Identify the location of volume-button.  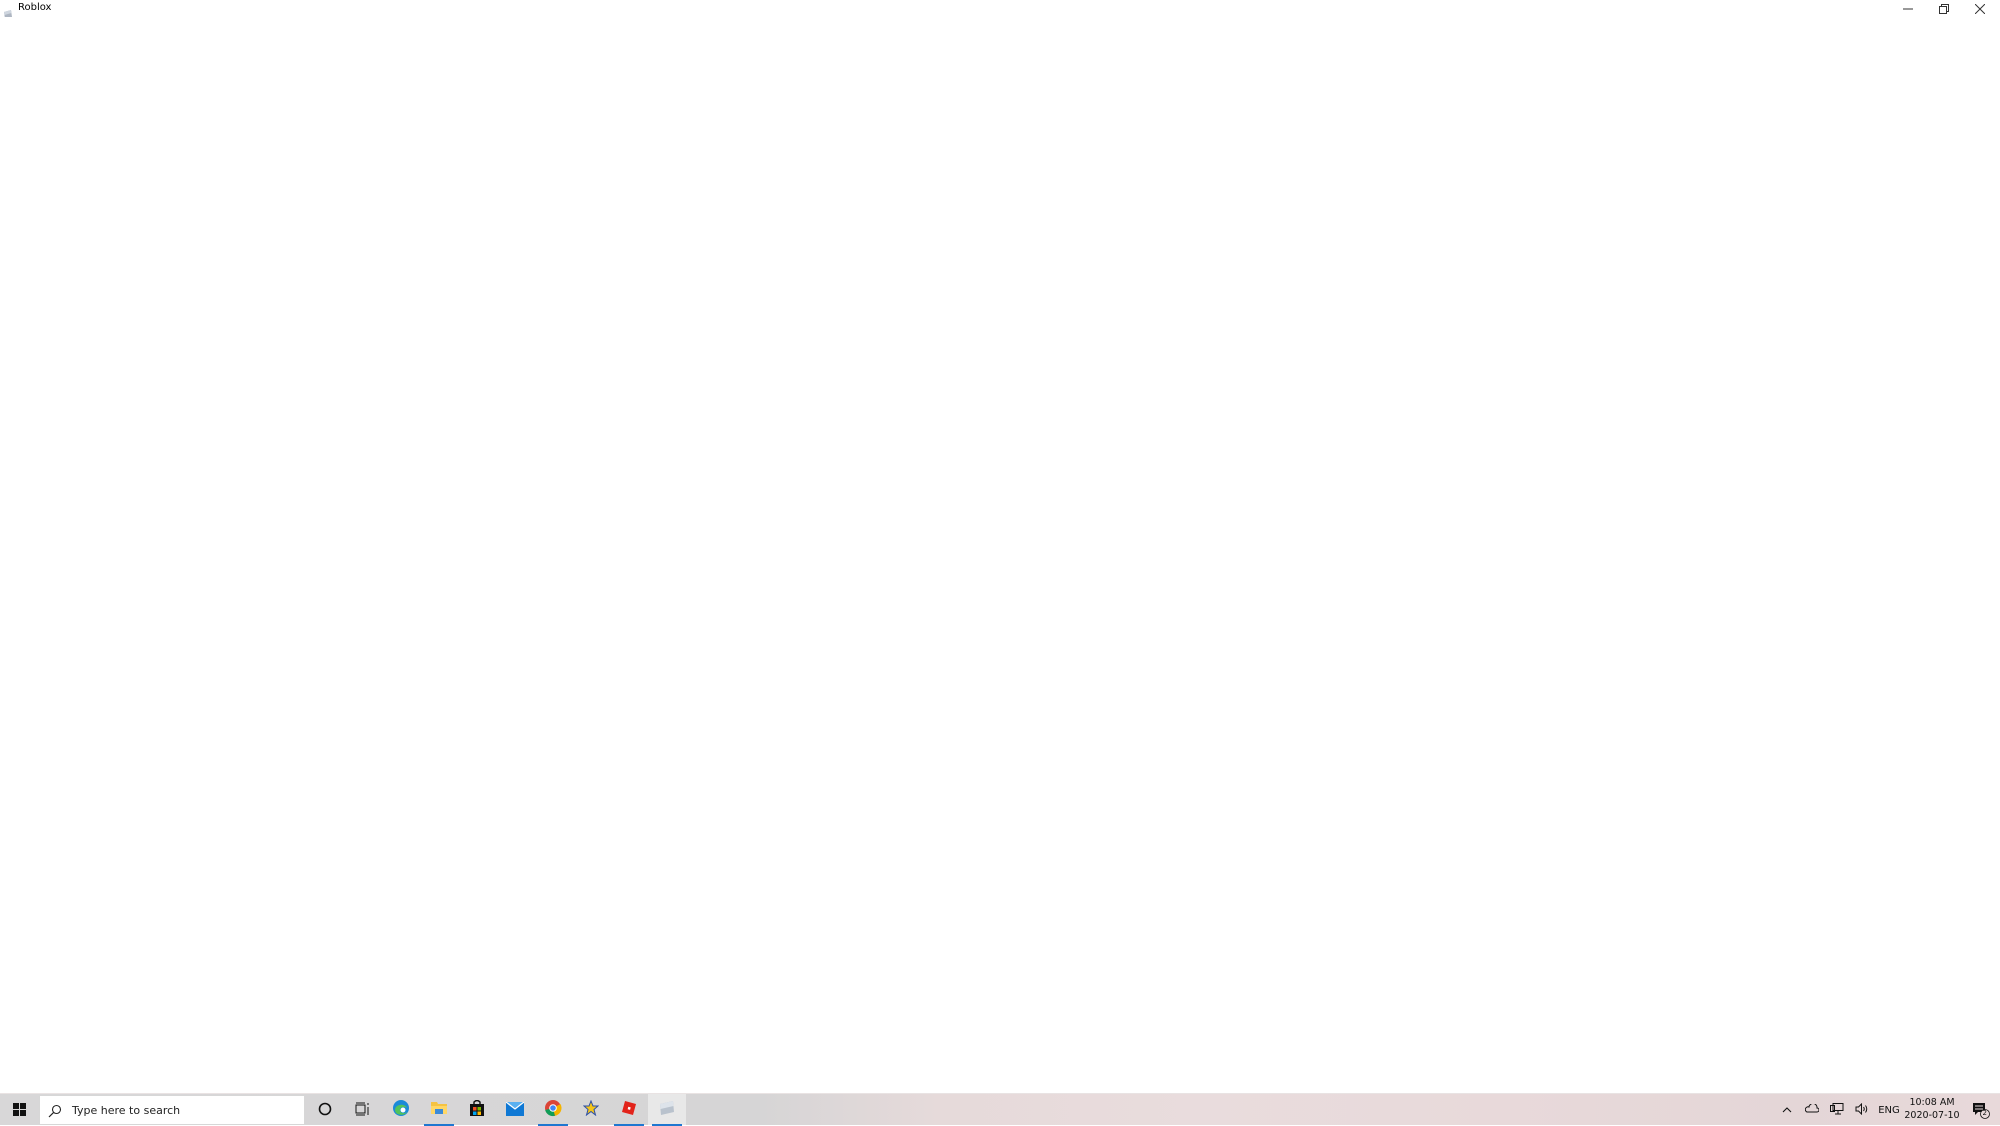
(1862, 1110).